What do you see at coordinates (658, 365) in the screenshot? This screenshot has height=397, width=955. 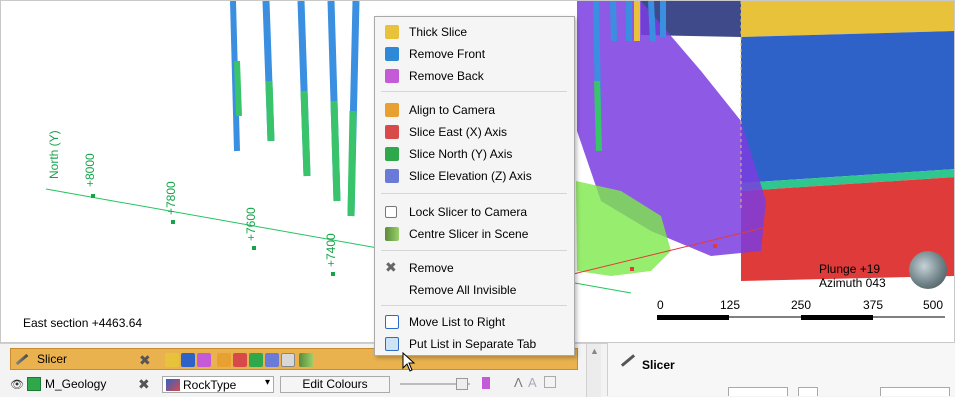 I see `properties-title: Slicer` at bounding box center [658, 365].